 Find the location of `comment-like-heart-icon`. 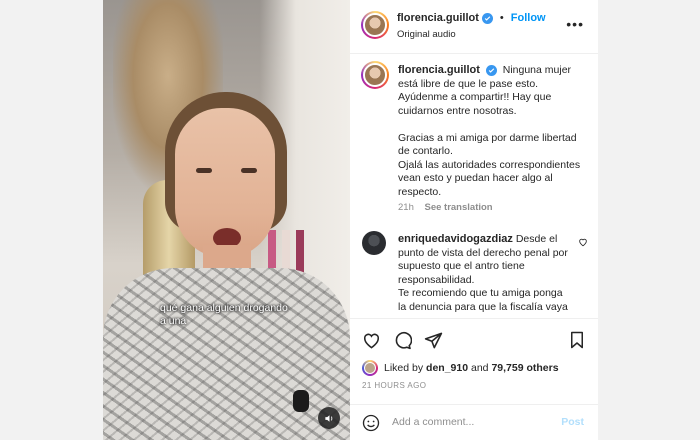

comment-like-heart-icon is located at coordinates (583, 242).